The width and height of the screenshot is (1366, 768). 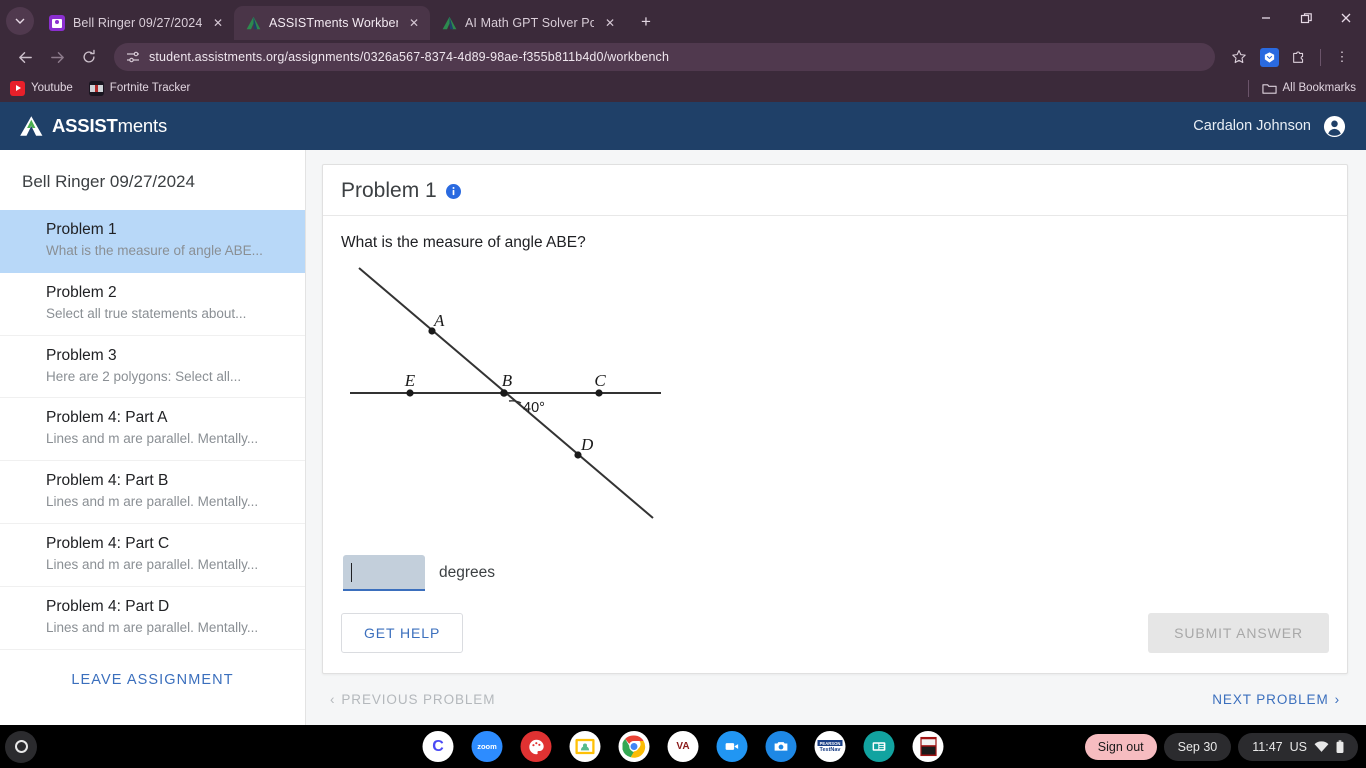 What do you see at coordinates (85, 125) in the screenshot?
I see `brand-bold: ASSIST` at bounding box center [85, 125].